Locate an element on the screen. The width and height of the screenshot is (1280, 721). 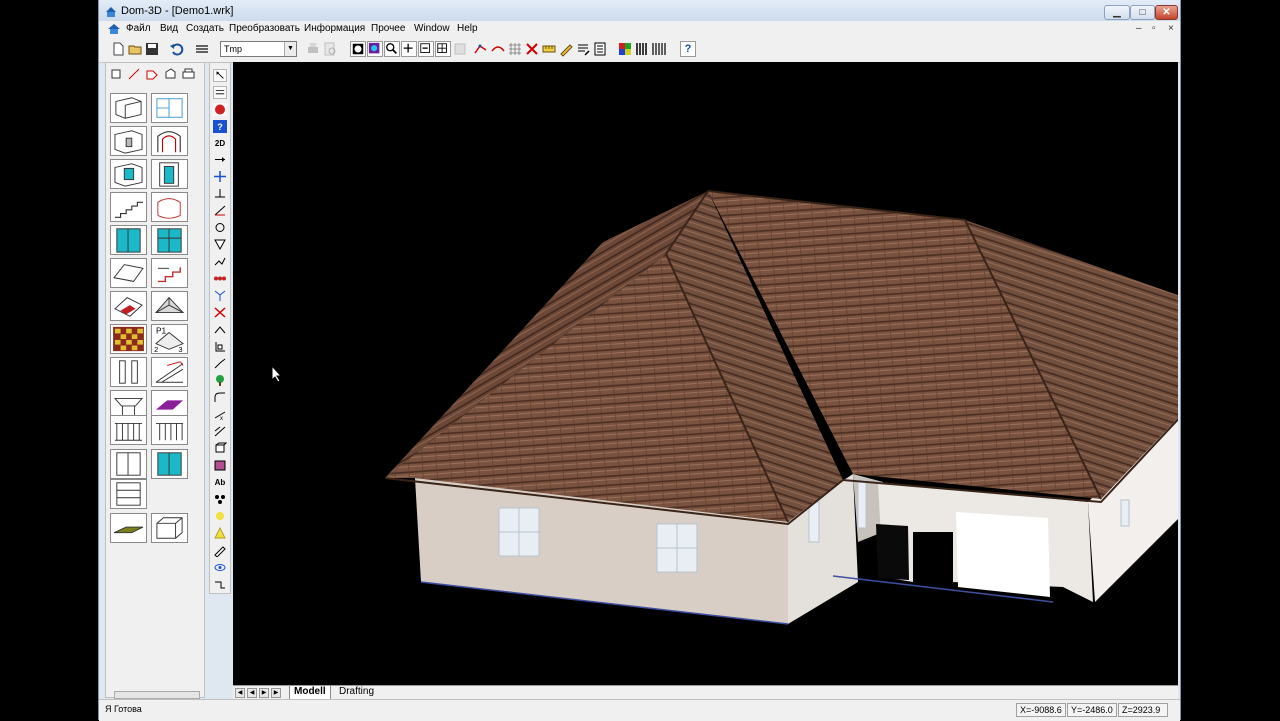
record-icon is located at coordinates (220, 109).